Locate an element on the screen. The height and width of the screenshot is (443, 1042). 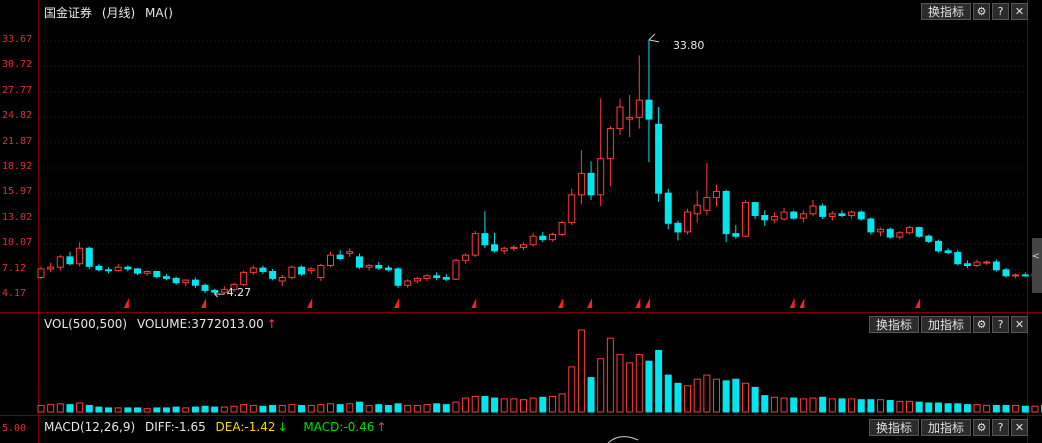
low-price-label: 4.27 is located at coordinates (239, 292).